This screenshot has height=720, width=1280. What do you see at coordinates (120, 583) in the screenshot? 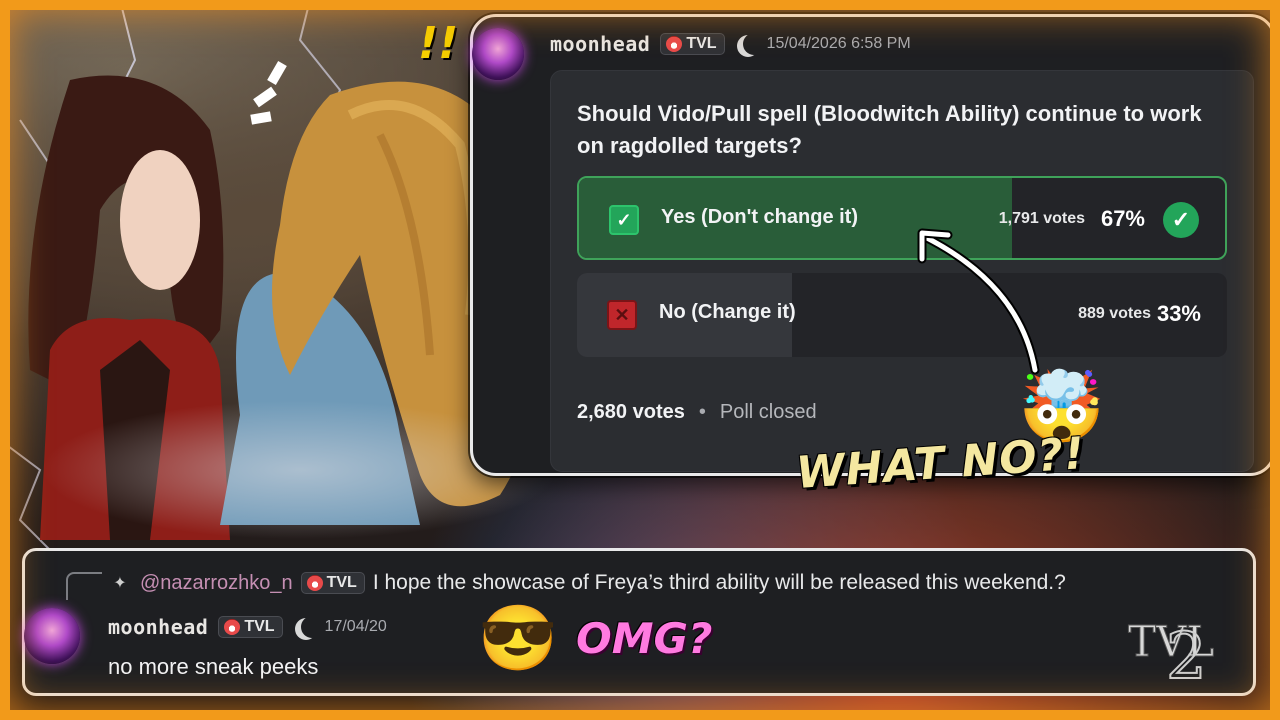
I see `mini-avatar: ✦` at bounding box center [120, 583].